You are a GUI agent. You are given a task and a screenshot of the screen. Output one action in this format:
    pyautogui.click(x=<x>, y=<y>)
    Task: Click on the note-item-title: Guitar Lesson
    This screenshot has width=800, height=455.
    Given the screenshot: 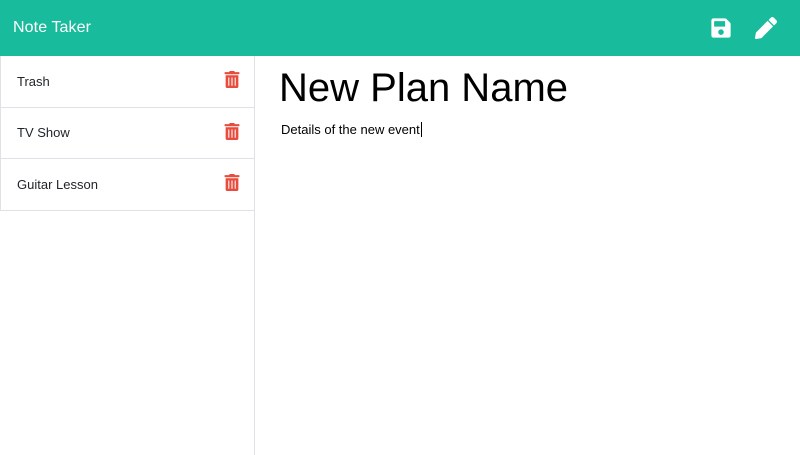 What is the action you would take?
    pyautogui.click(x=57, y=184)
    